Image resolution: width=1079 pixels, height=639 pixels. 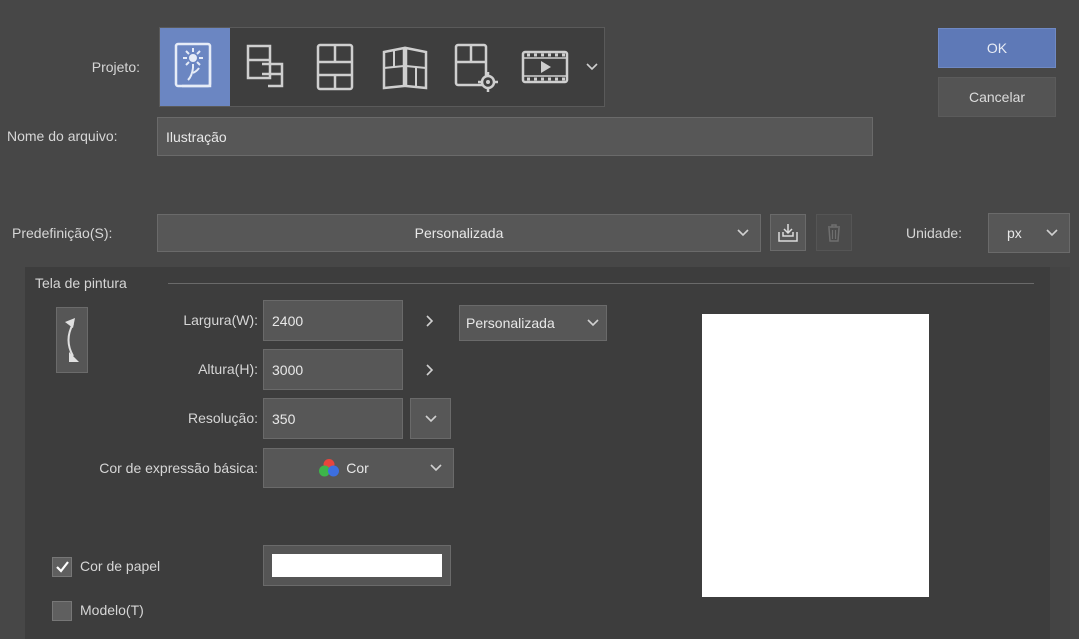 I want to click on paper-color-preview, so click(x=357, y=565).